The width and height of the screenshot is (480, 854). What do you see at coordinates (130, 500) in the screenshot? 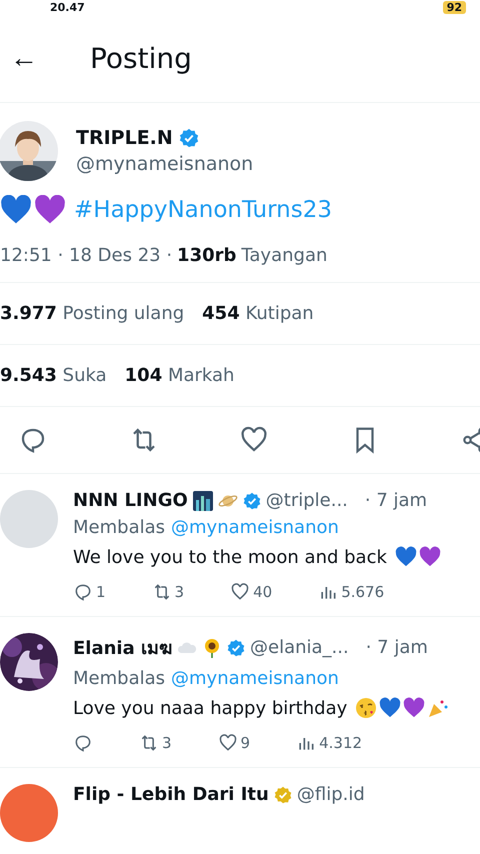
I see `reply-author-name: NNN LINGO` at bounding box center [130, 500].